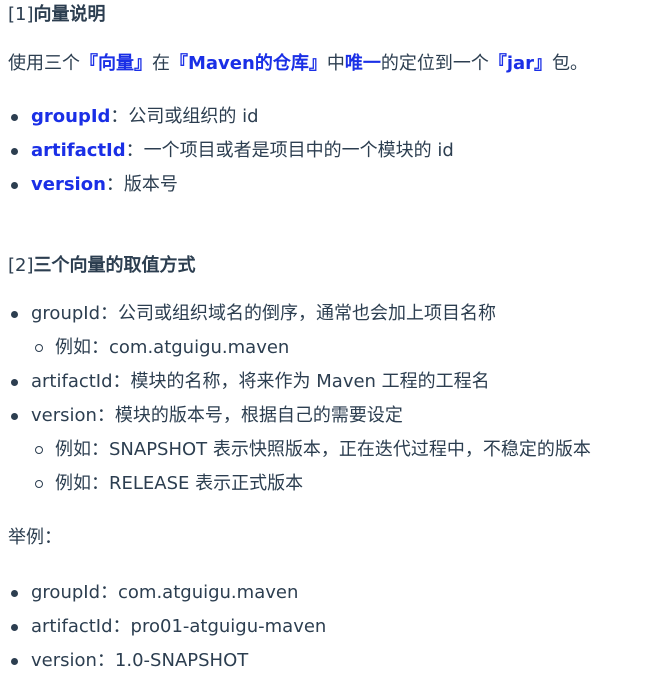 This screenshot has width=652, height=681. What do you see at coordinates (69, 14) in the screenshot?
I see `section1-heading-text: 向量说明` at bounding box center [69, 14].